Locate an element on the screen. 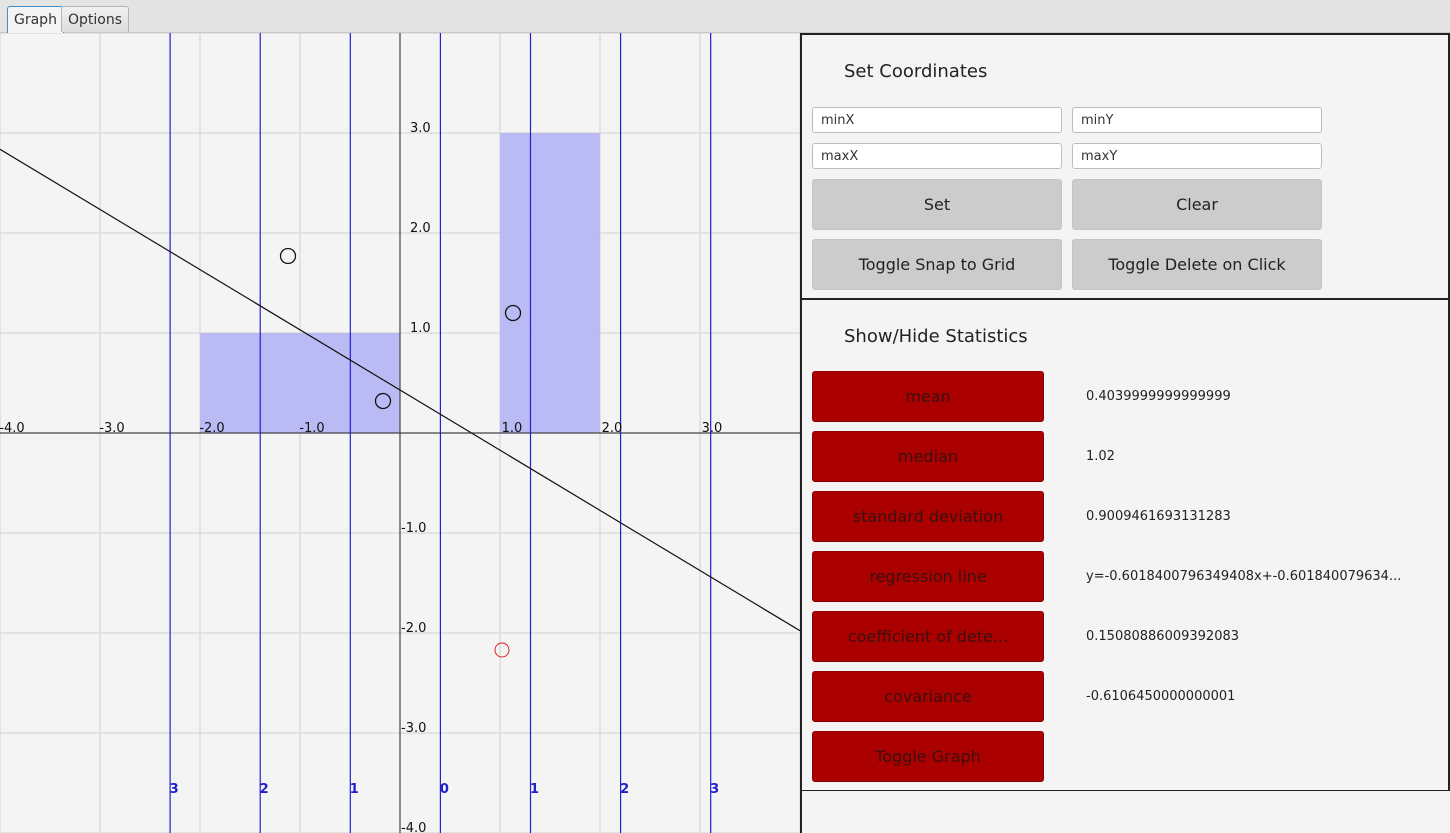 Image resolution: width=1450 pixels, height=833 pixels. median-button: median is located at coordinates (928, 456).